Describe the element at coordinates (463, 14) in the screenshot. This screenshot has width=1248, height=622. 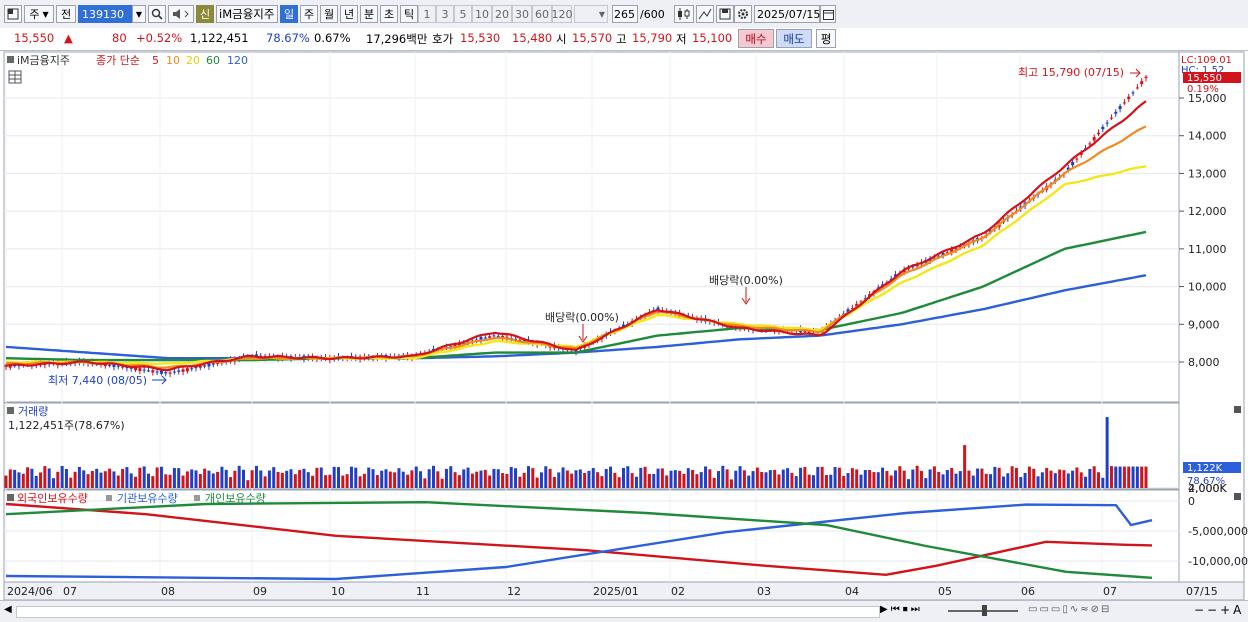
I see `interval-5: 5` at that location.